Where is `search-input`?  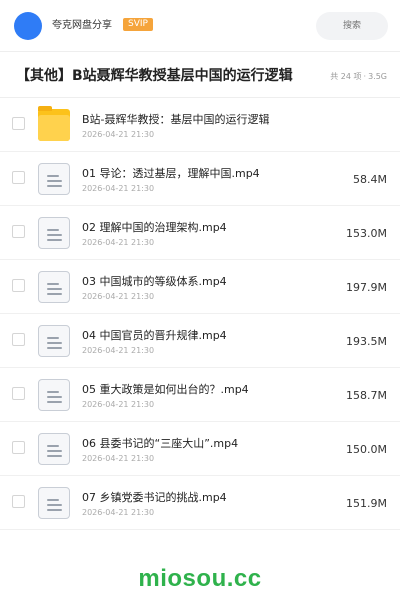 search-input is located at coordinates (352, 26).